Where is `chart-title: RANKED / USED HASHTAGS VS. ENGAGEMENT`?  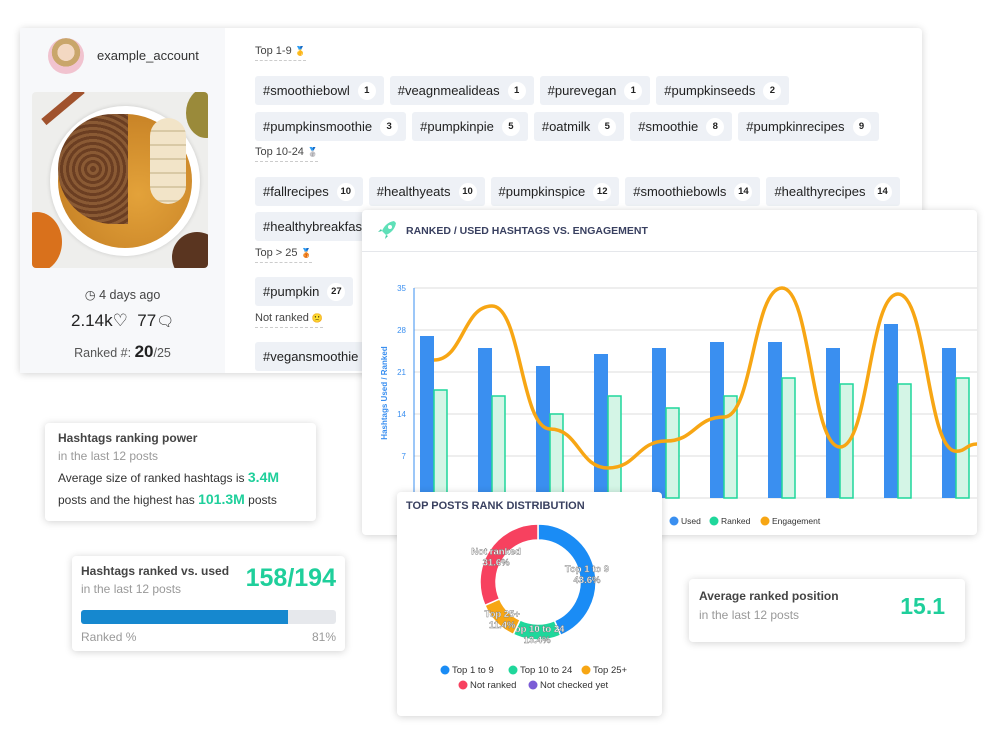 chart-title: RANKED / USED HASHTAGS VS. ENGAGEMENT is located at coordinates (669, 231).